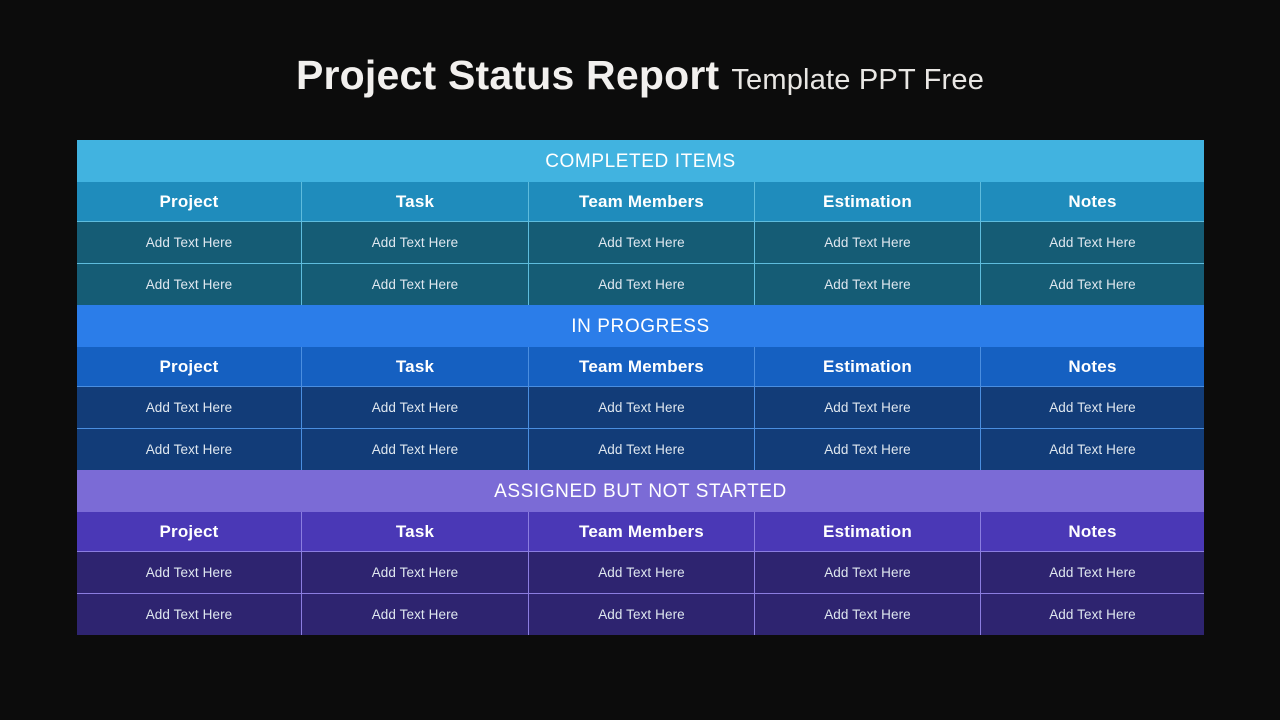  What do you see at coordinates (858, 80) in the screenshot?
I see `page-title-sub: Template PPT Free` at bounding box center [858, 80].